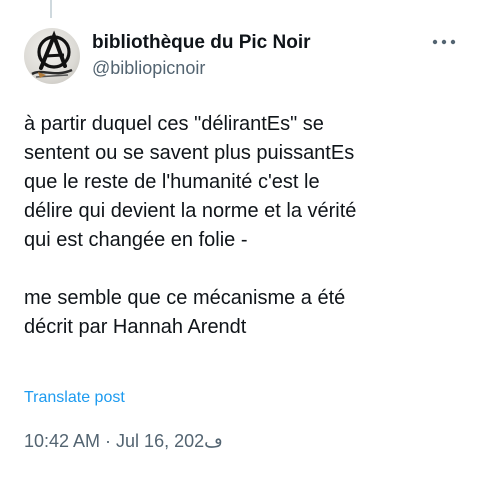  What do you see at coordinates (201, 43) in the screenshot?
I see `author-display-name: bibliothèque du Pic Noir` at bounding box center [201, 43].